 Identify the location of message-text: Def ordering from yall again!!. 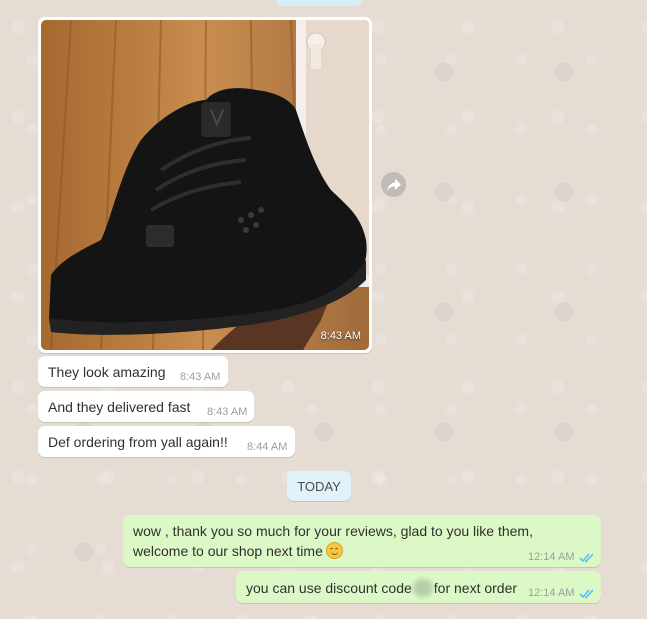
(138, 442).